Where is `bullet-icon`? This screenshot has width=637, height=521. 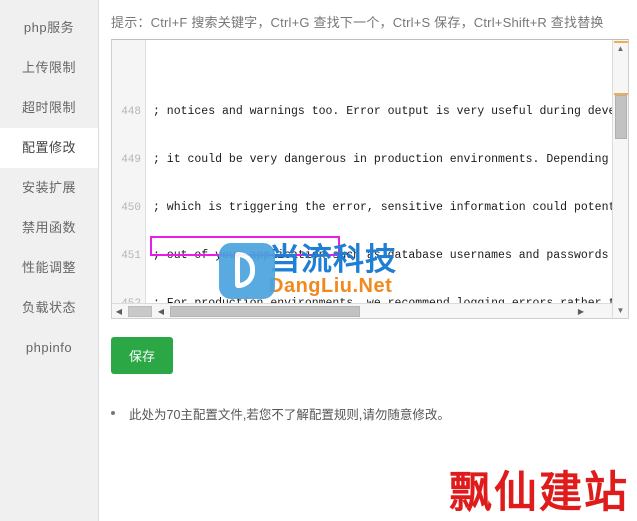 bullet-icon is located at coordinates (113, 413).